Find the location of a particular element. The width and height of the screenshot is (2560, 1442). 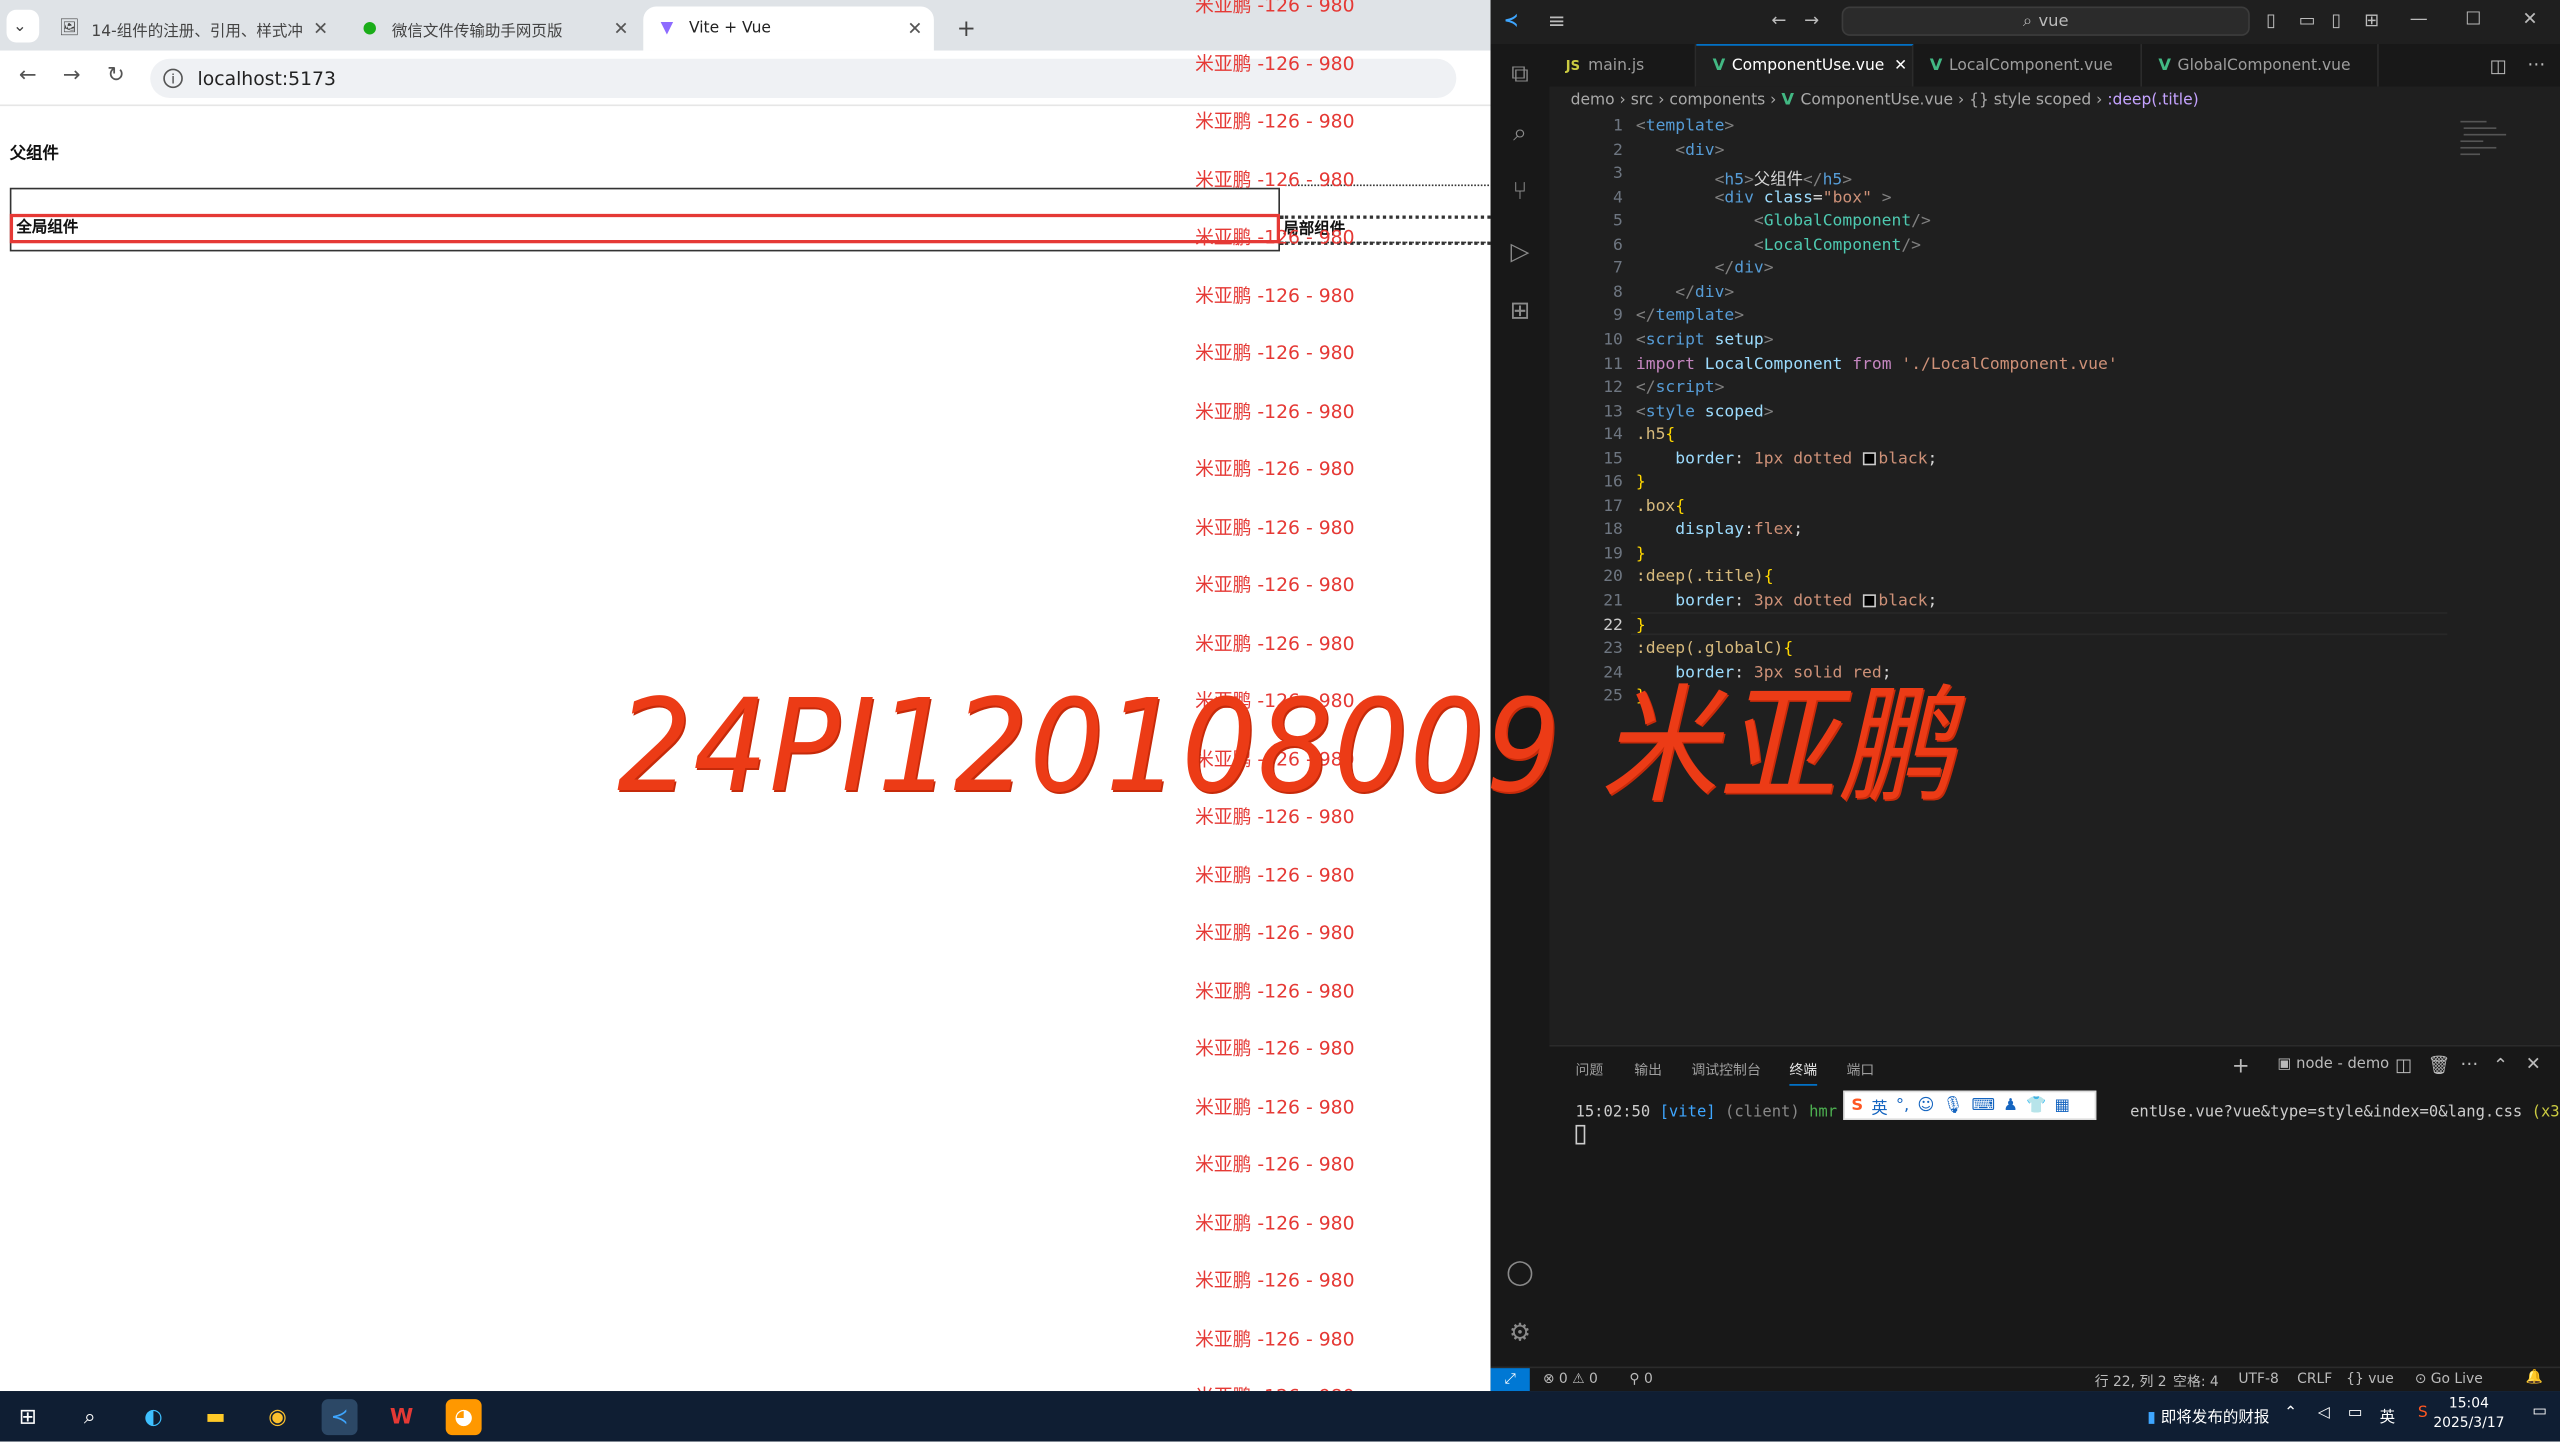

close-window-button: ✕ is located at coordinates (2529, 18).